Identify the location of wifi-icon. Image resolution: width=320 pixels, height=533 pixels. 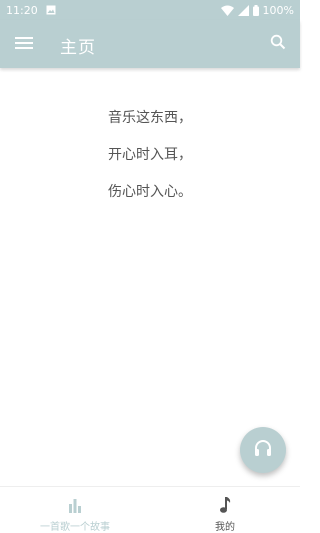
(227, 10).